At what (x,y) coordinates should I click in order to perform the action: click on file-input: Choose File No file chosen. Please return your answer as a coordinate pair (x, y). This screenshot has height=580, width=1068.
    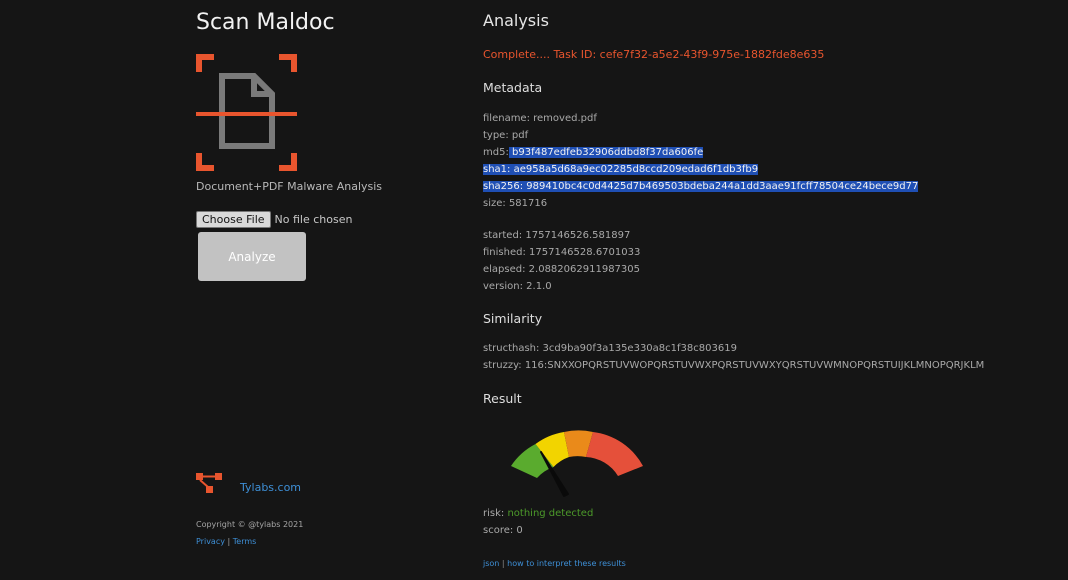
    Looking at the image, I should click on (274, 219).